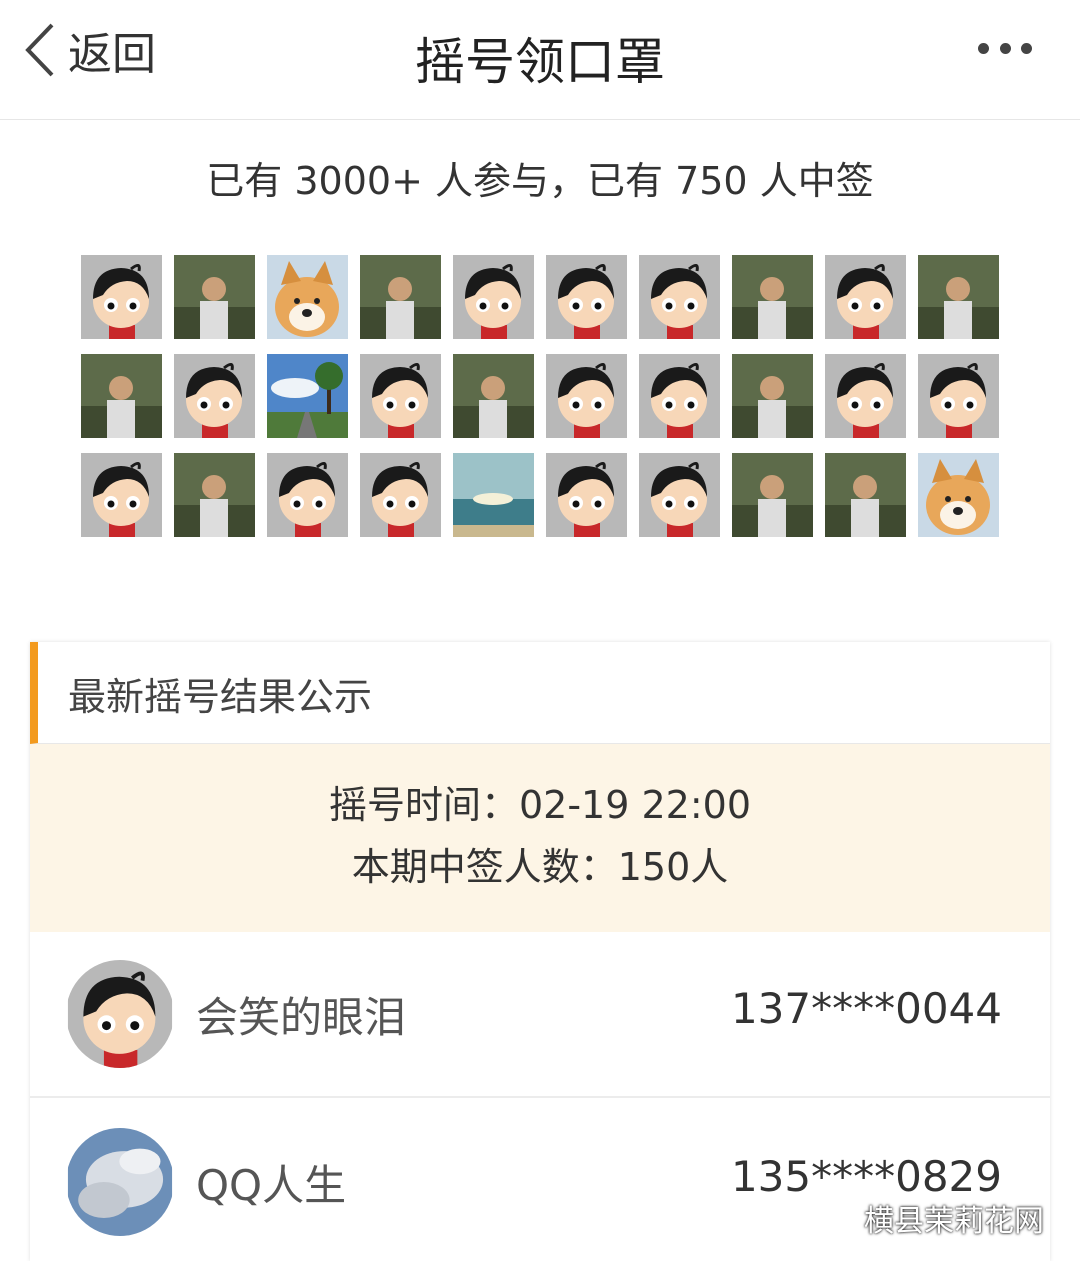  I want to click on top-bar: 返回 摇号领口罩, so click(540, 60).